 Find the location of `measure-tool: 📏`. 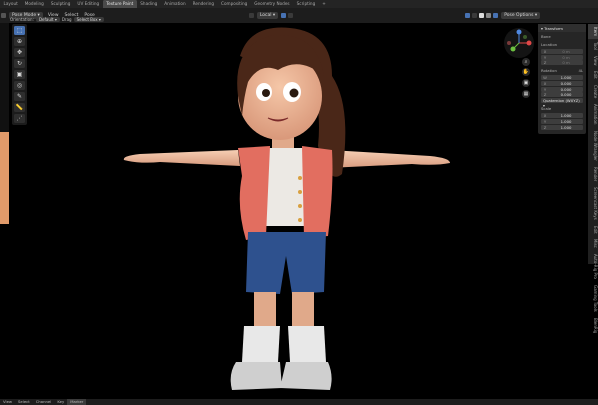

measure-tool: 📏 is located at coordinates (19, 107).